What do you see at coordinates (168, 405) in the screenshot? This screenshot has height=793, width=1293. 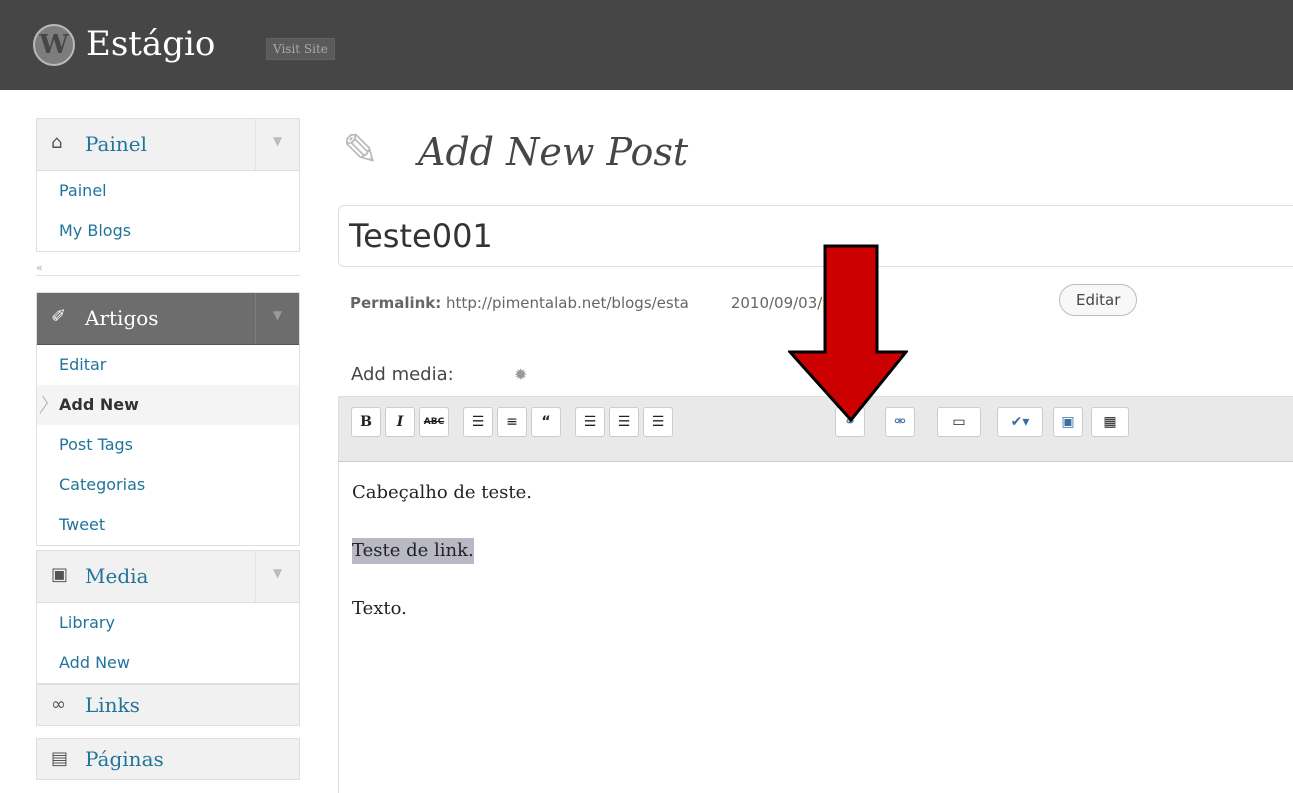 I see `sidebar-item-add-new-post: Add New` at bounding box center [168, 405].